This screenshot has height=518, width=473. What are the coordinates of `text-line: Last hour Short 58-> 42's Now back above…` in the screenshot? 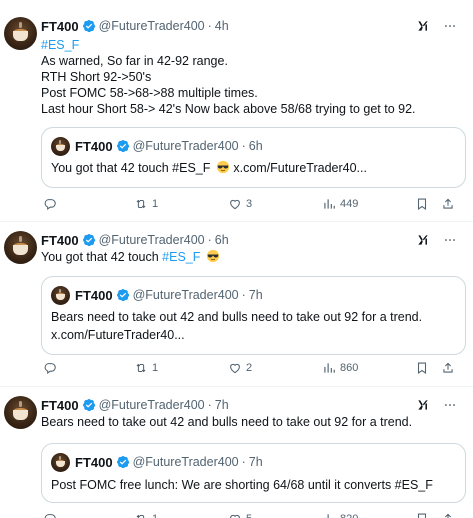 It's located at (228, 109).